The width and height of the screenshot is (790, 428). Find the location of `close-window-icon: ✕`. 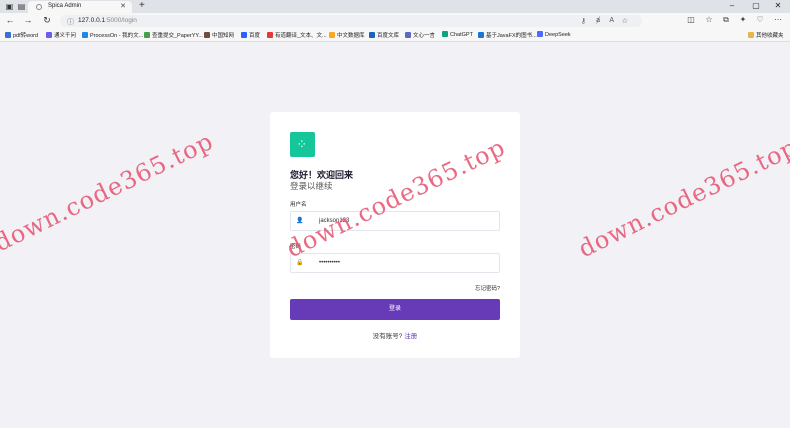

close-window-icon: ✕ is located at coordinates (778, 5).